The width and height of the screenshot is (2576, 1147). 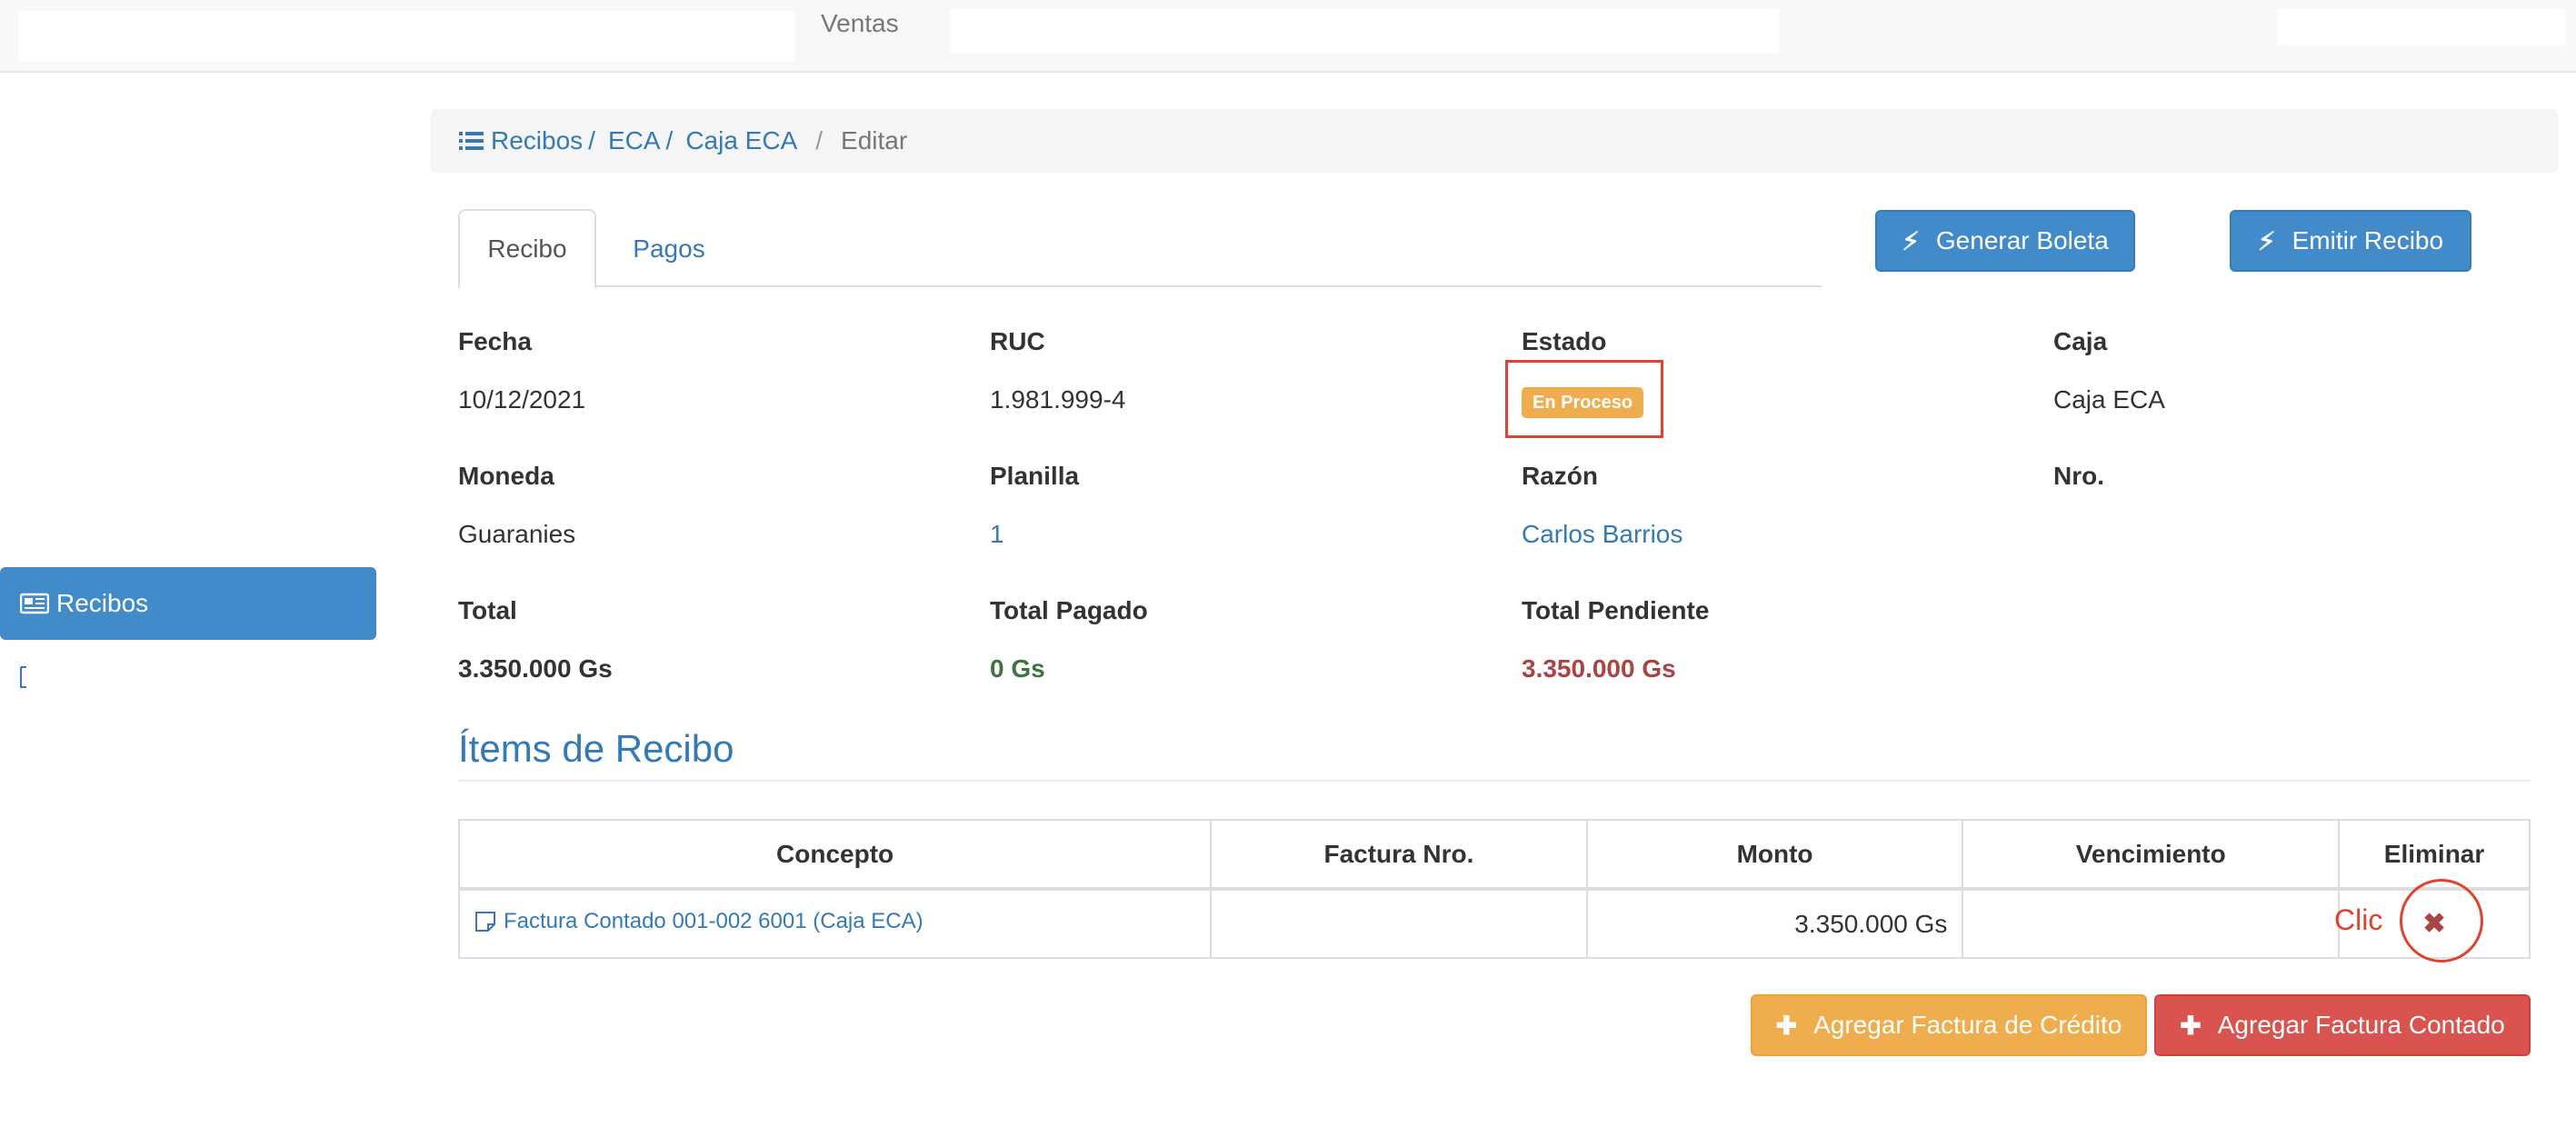 What do you see at coordinates (669, 249) in the screenshot?
I see `tab-pagos: Pagos` at bounding box center [669, 249].